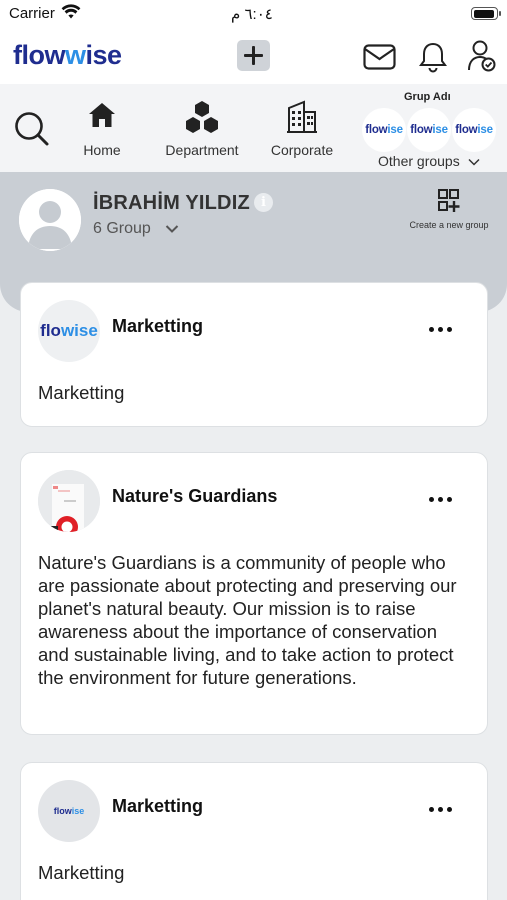 The width and height of the screenshot is (507, 900). Describe the element at coordinates (433, 57) in the screenshot. I see `bell-icon` at that location.